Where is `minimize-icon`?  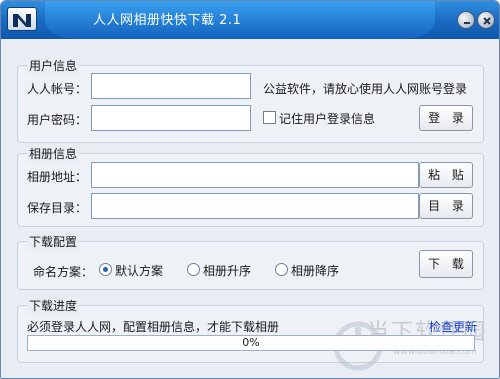 minimize-icon is located at coordinates (466, 20).